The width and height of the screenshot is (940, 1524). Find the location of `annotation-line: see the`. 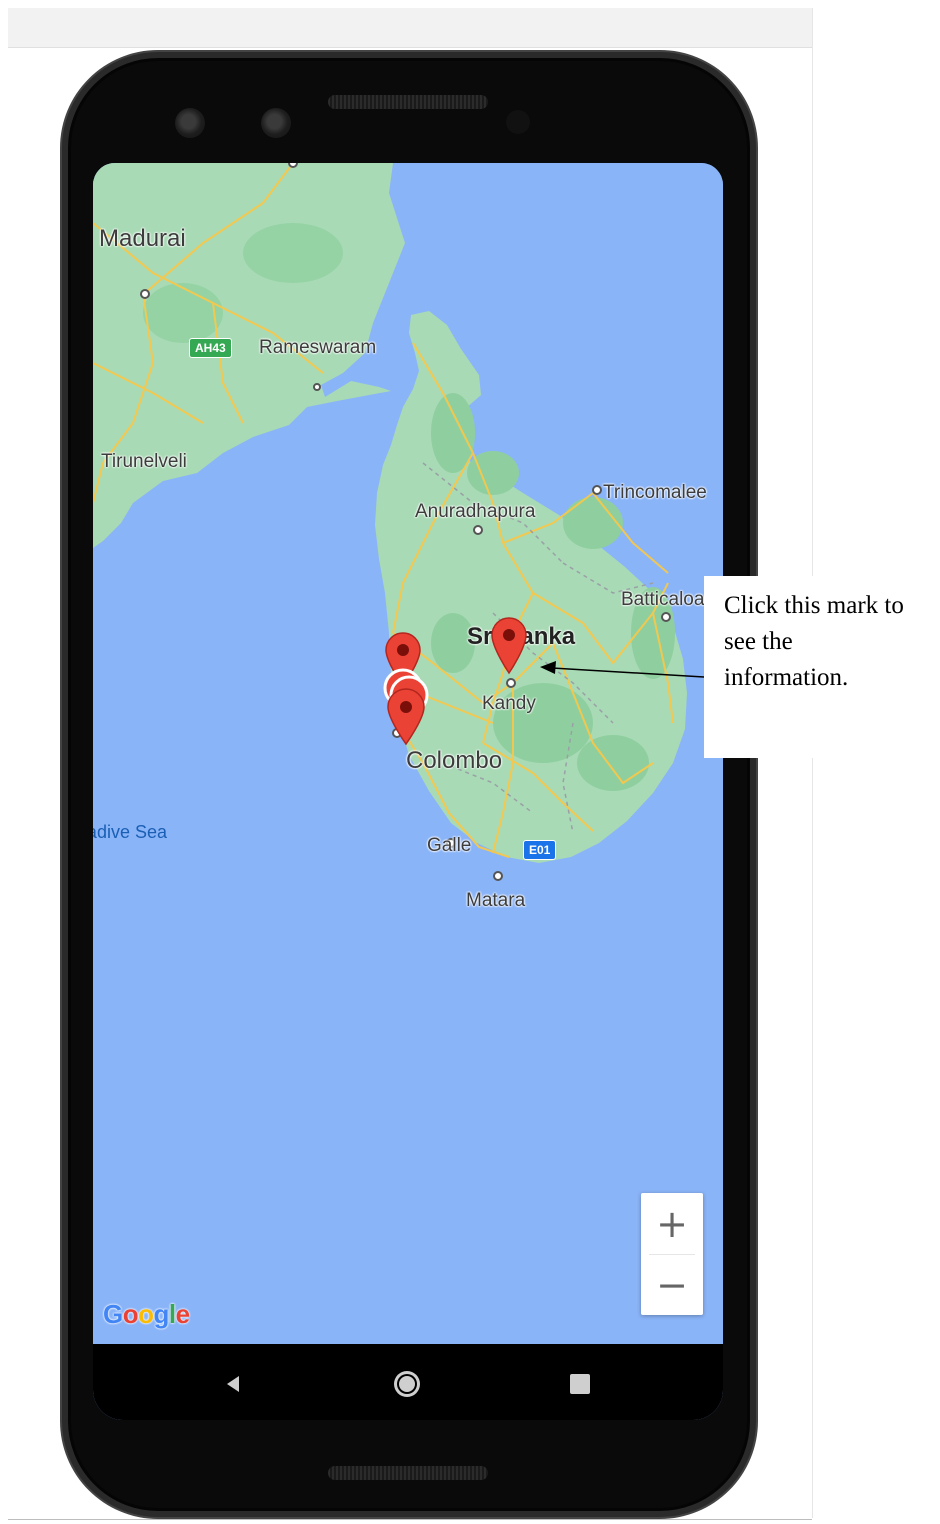

annotation-line: see the is located at coordinates (758, 641).